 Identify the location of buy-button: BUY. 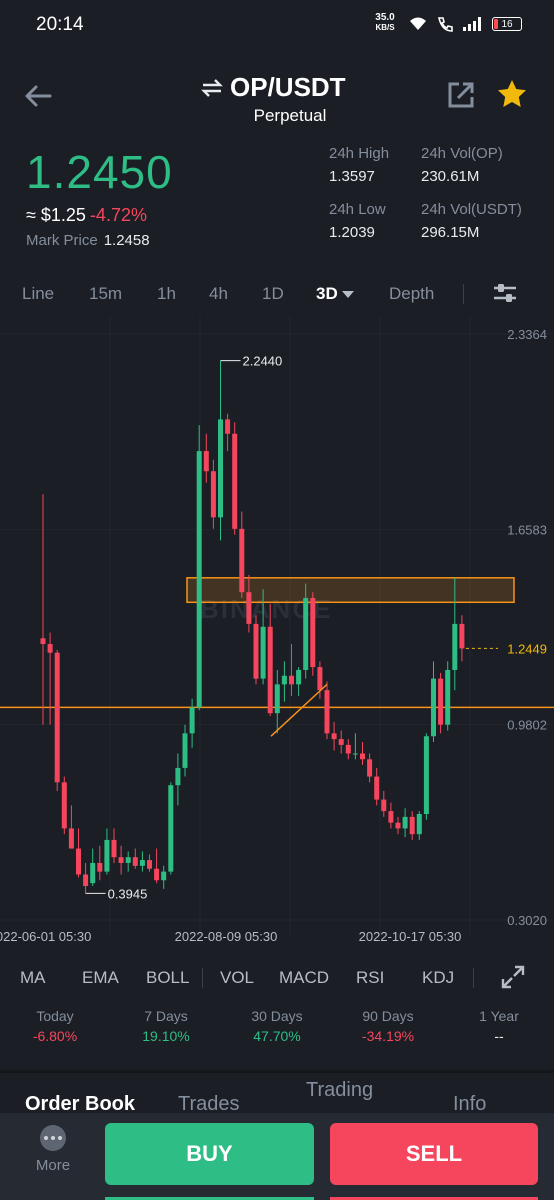
(209, 1154).